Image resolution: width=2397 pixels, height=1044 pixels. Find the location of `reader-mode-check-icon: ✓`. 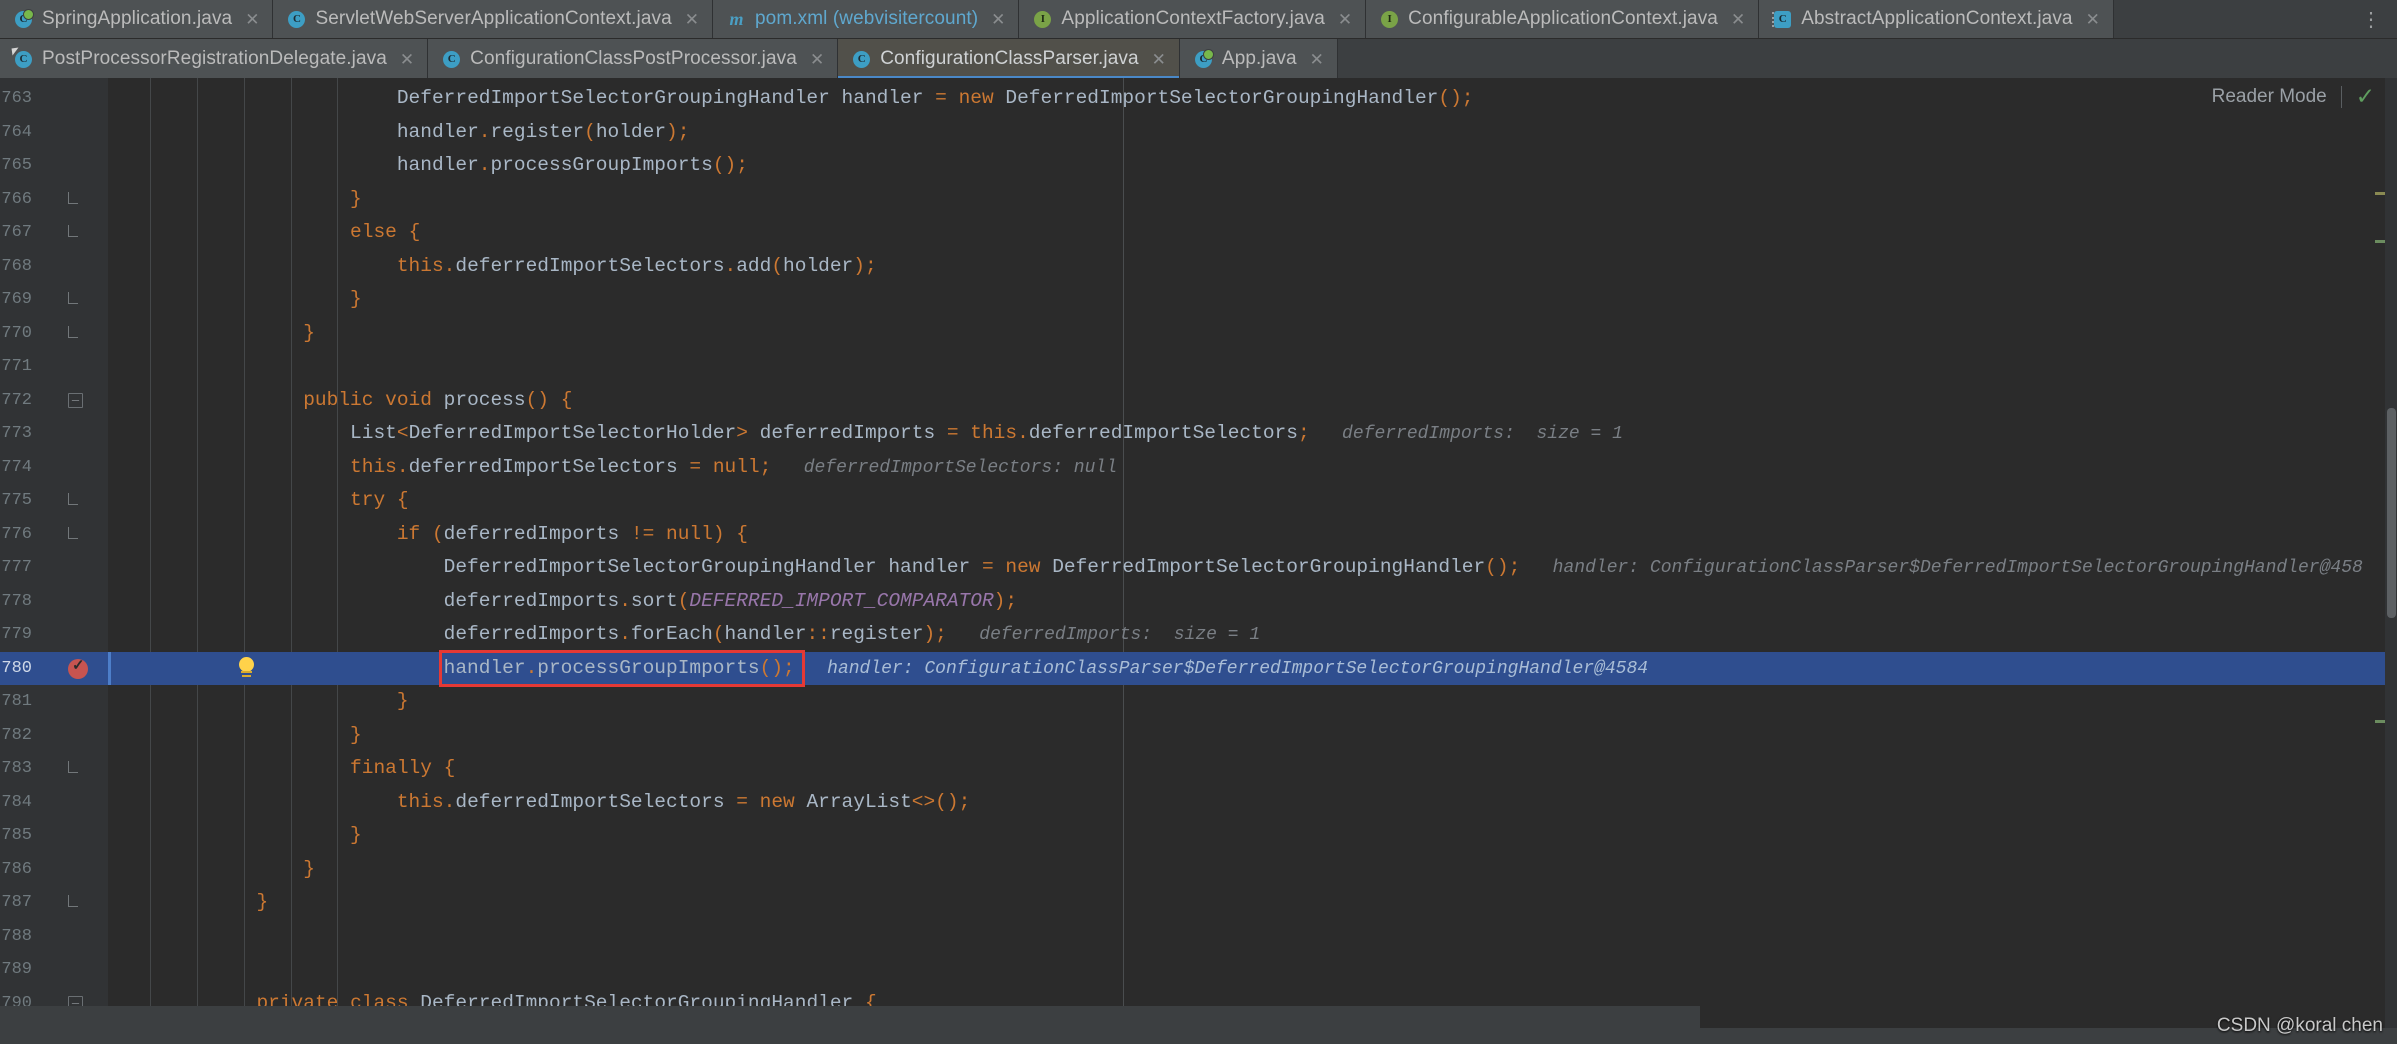

reader-mode-check-icon: ✓ is located at coordinates (2365, 96).